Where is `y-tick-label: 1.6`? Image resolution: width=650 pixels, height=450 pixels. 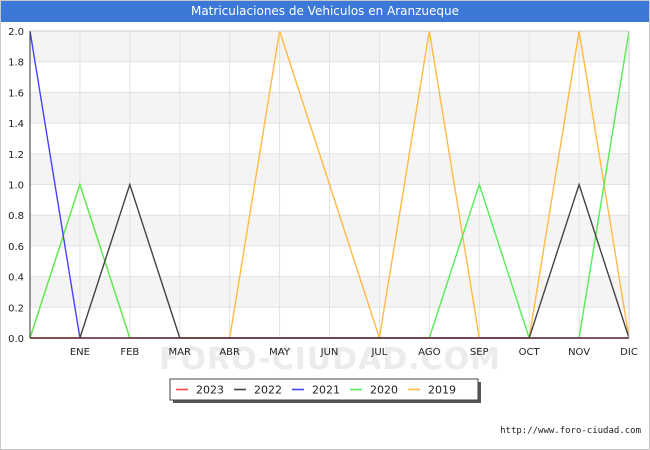 y-tick-label: 1.6 is located at coordinates (16, 93).